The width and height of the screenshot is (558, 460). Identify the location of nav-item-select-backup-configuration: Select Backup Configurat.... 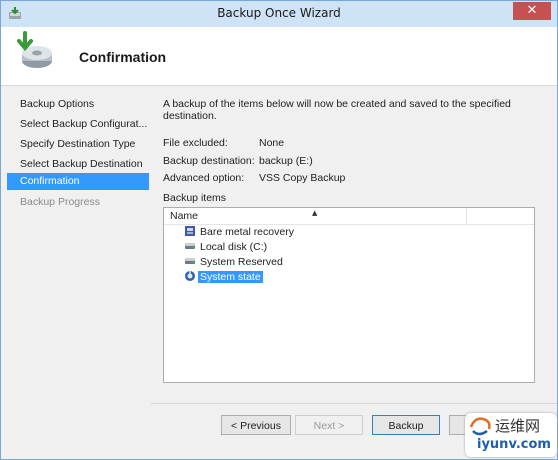
(78, 124).